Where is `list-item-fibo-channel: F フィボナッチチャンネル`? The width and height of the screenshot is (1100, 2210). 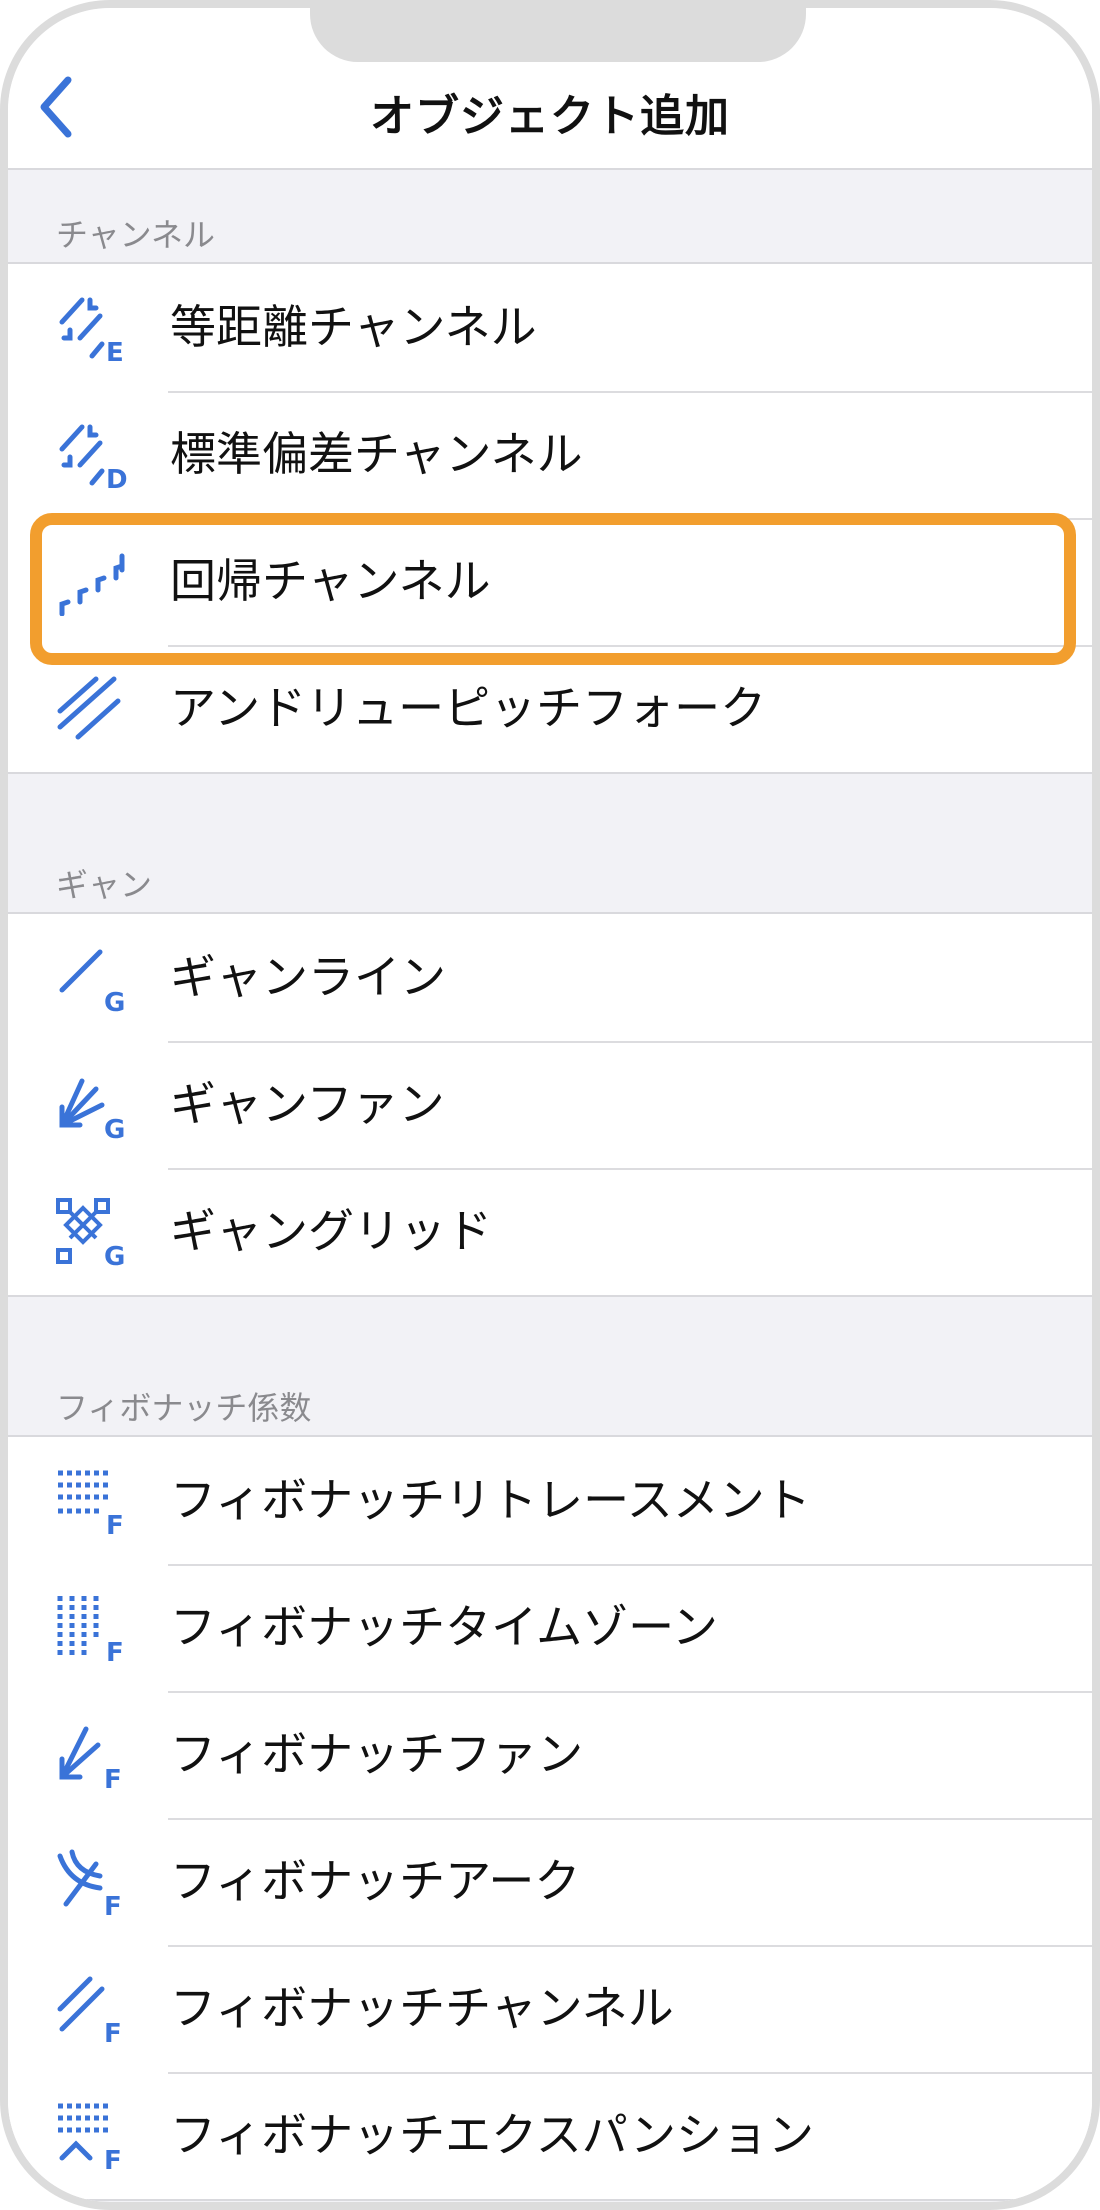 list-item-fibo-channel: F フィボナッチチャンネル is located at coordinates (550, 2008).